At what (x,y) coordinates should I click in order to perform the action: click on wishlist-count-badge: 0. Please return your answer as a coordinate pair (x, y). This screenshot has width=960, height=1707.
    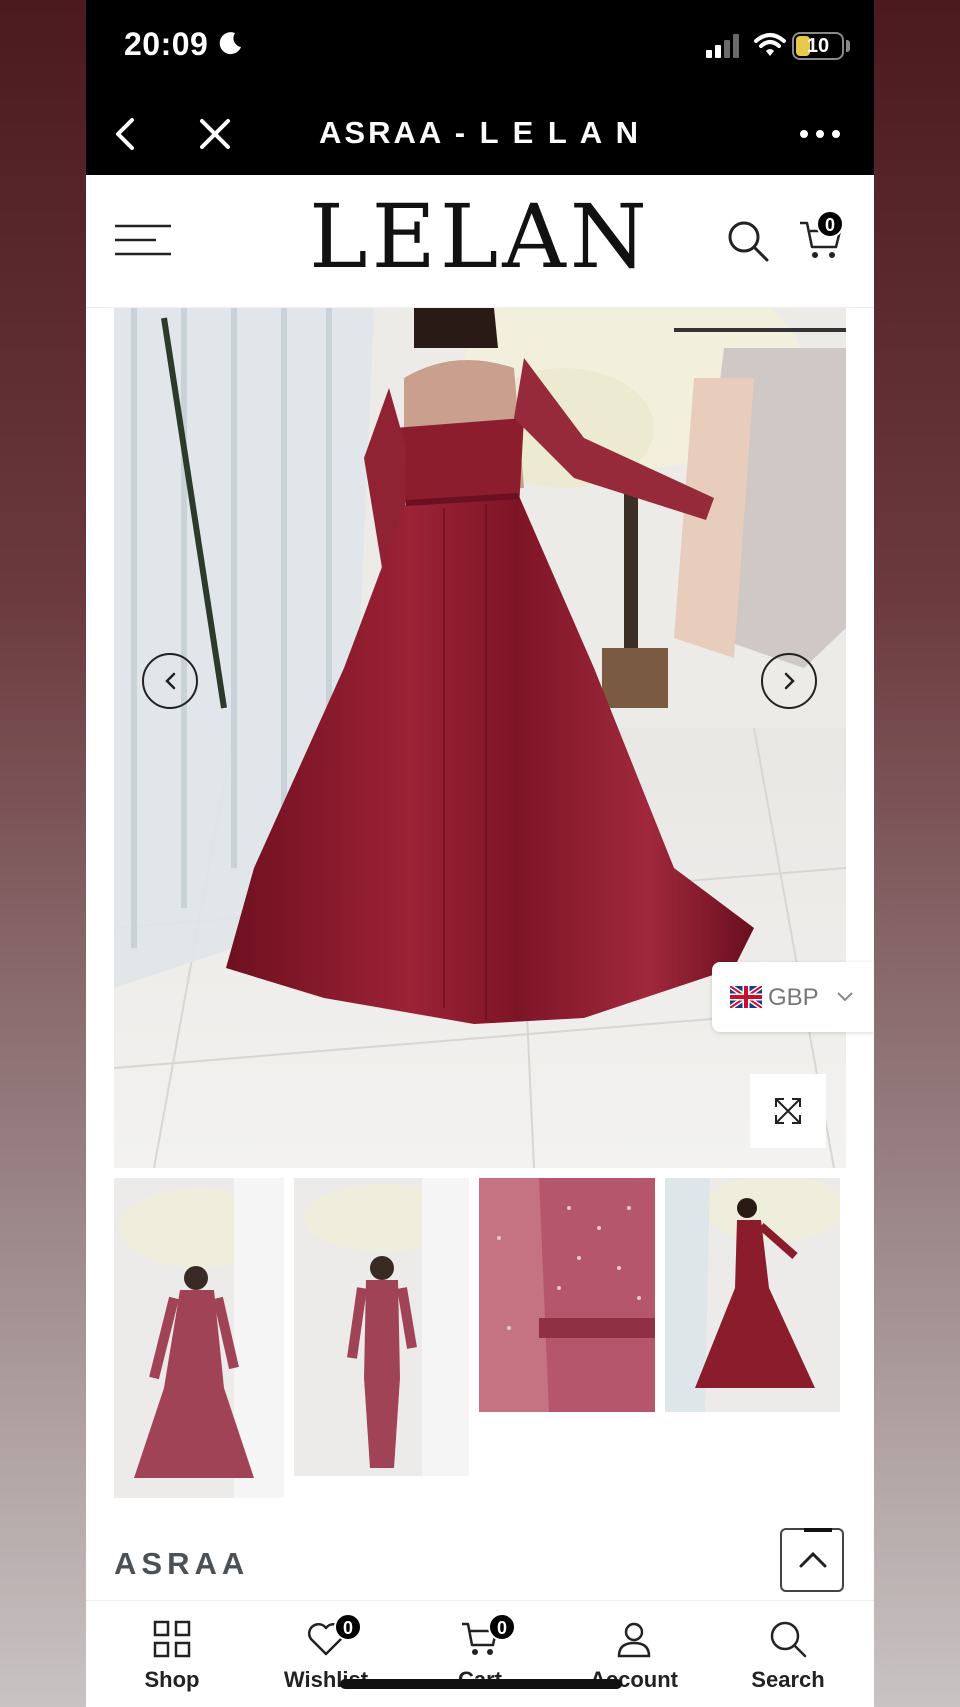
    Looking at the image, I should click on (348, 1627).